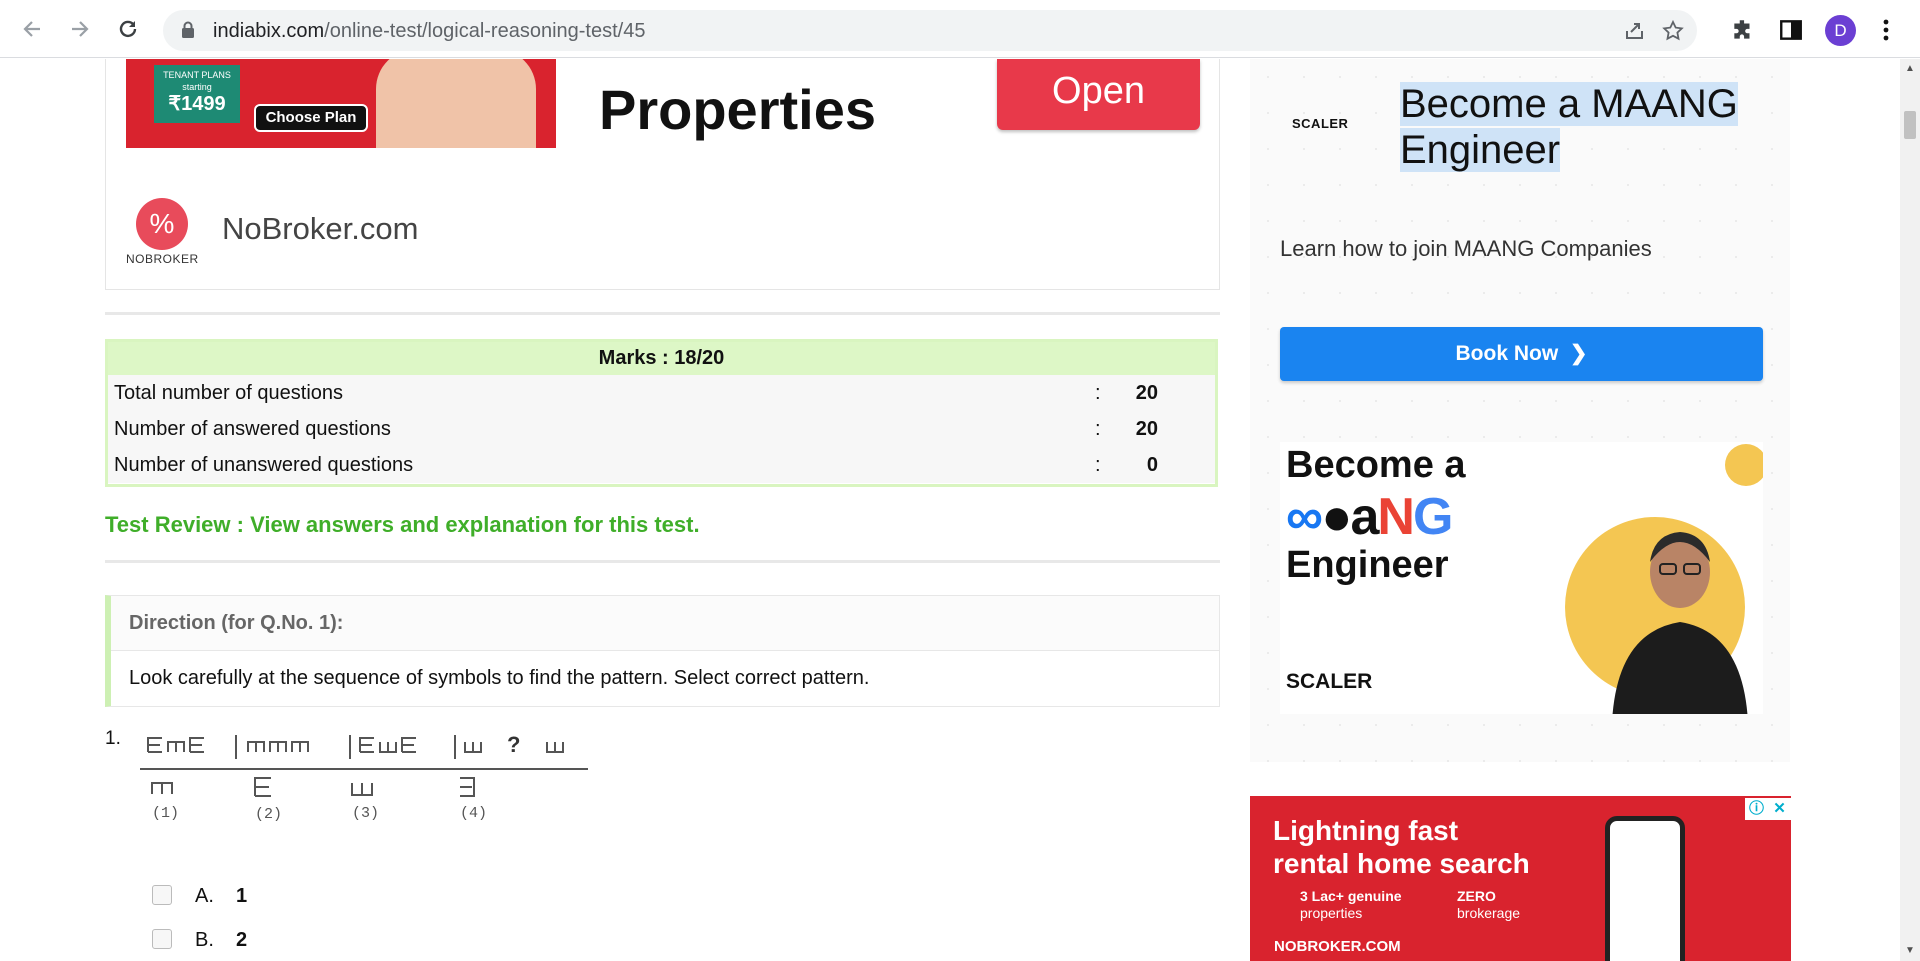 This screenshot has height=961, width=1920. I want to click on reload-button, so click(128, 29).